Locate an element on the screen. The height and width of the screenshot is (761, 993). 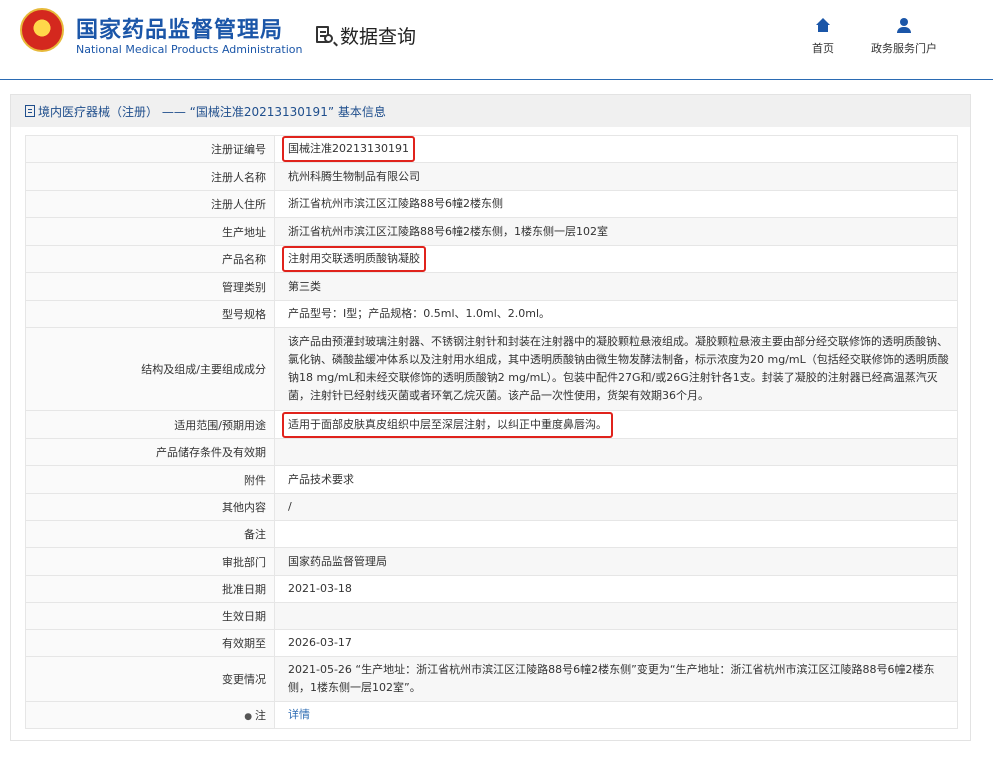
highlighted-value: 注射用交联透明质酸钠凝胶 is located at coordinates (354, 259).